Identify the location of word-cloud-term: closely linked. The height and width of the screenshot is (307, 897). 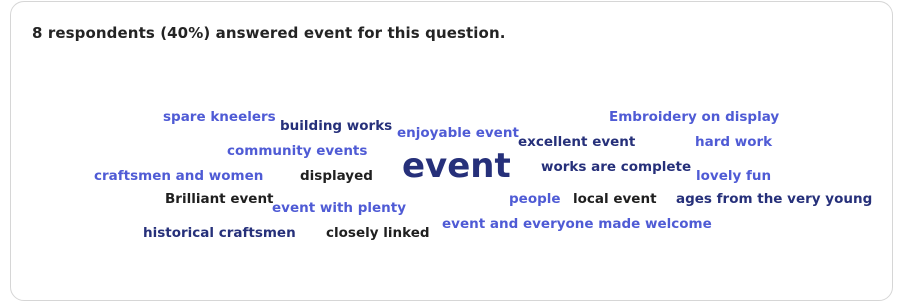
(378, 233).